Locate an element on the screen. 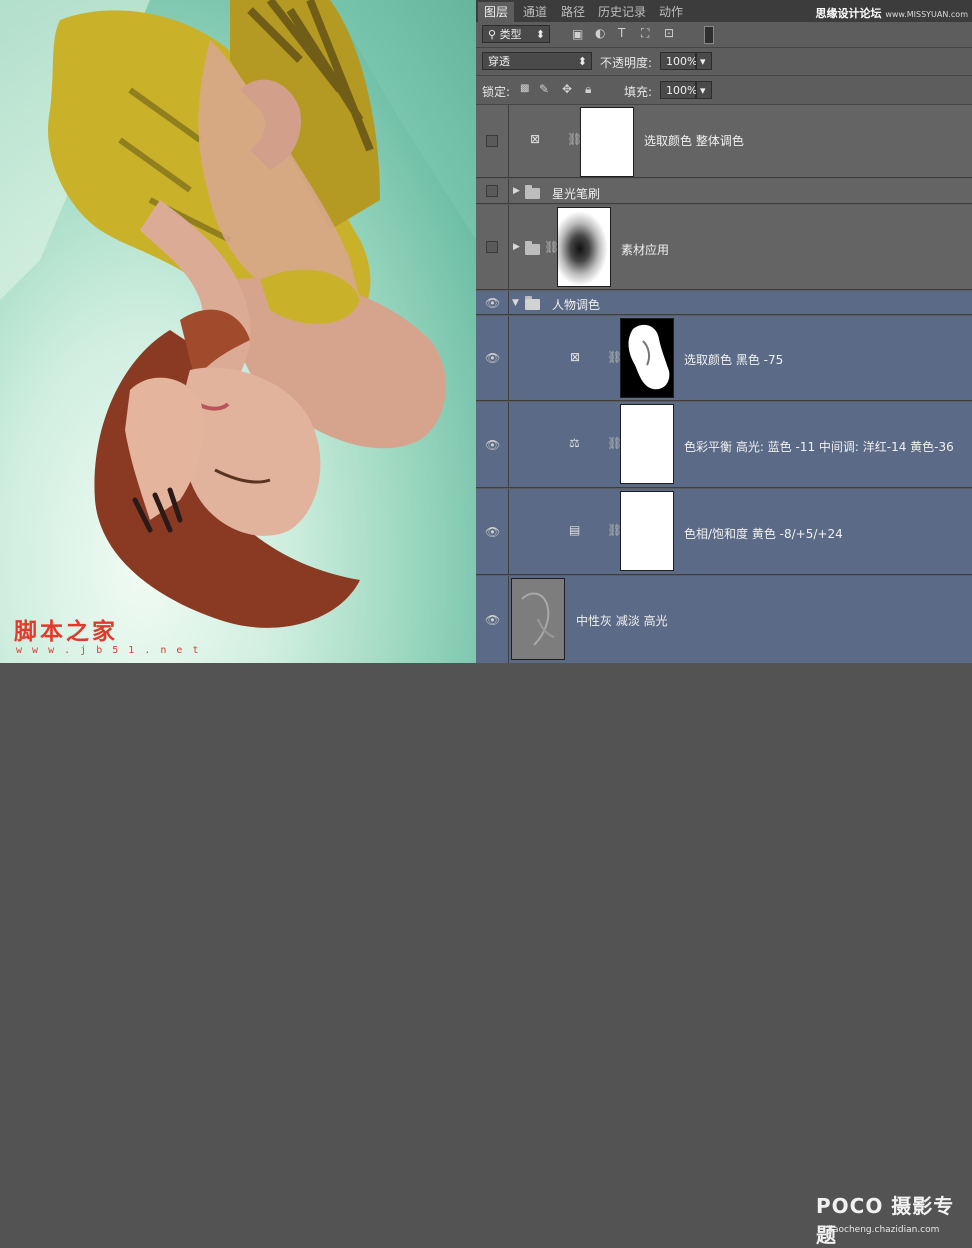 The image size is (972, 1248). mask-silhouette is located at coordinates (649, 357).